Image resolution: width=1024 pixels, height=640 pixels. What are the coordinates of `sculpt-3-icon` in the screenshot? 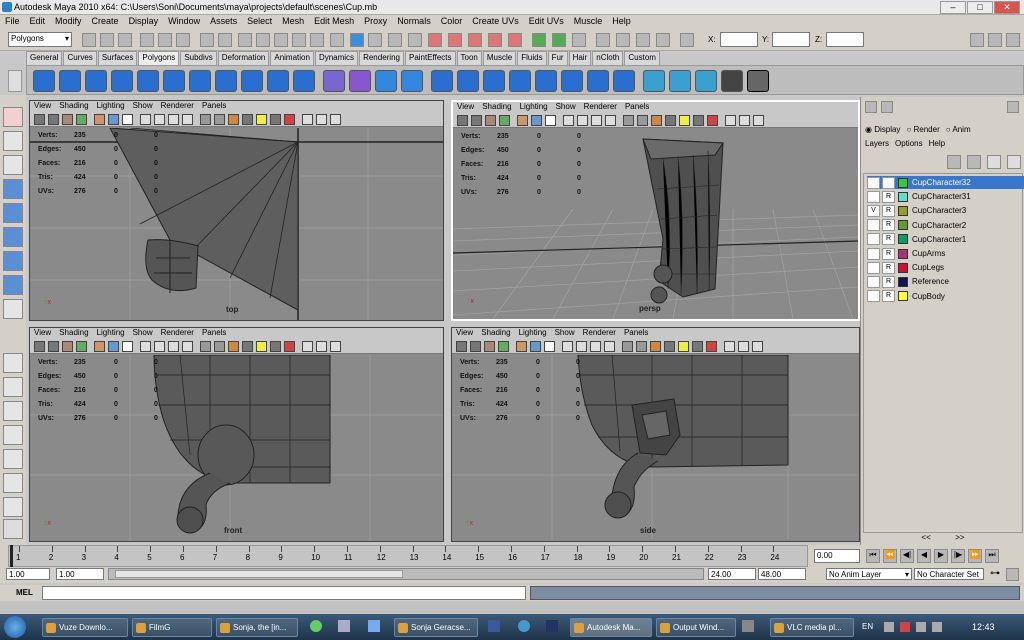 It's located at (475, 40).